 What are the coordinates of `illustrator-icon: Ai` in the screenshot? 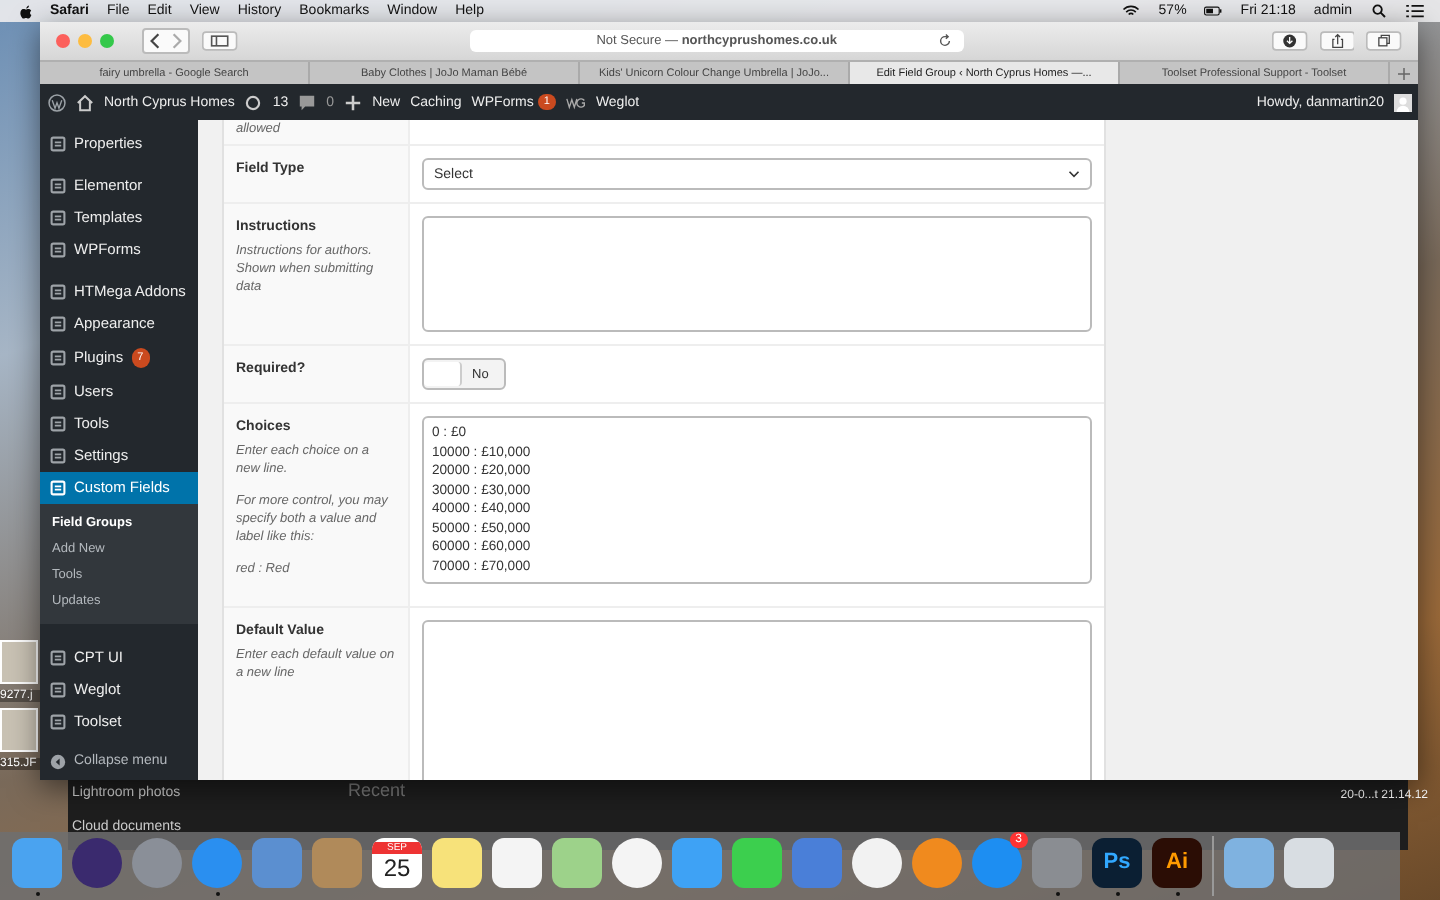 It's located at (1177, 862).